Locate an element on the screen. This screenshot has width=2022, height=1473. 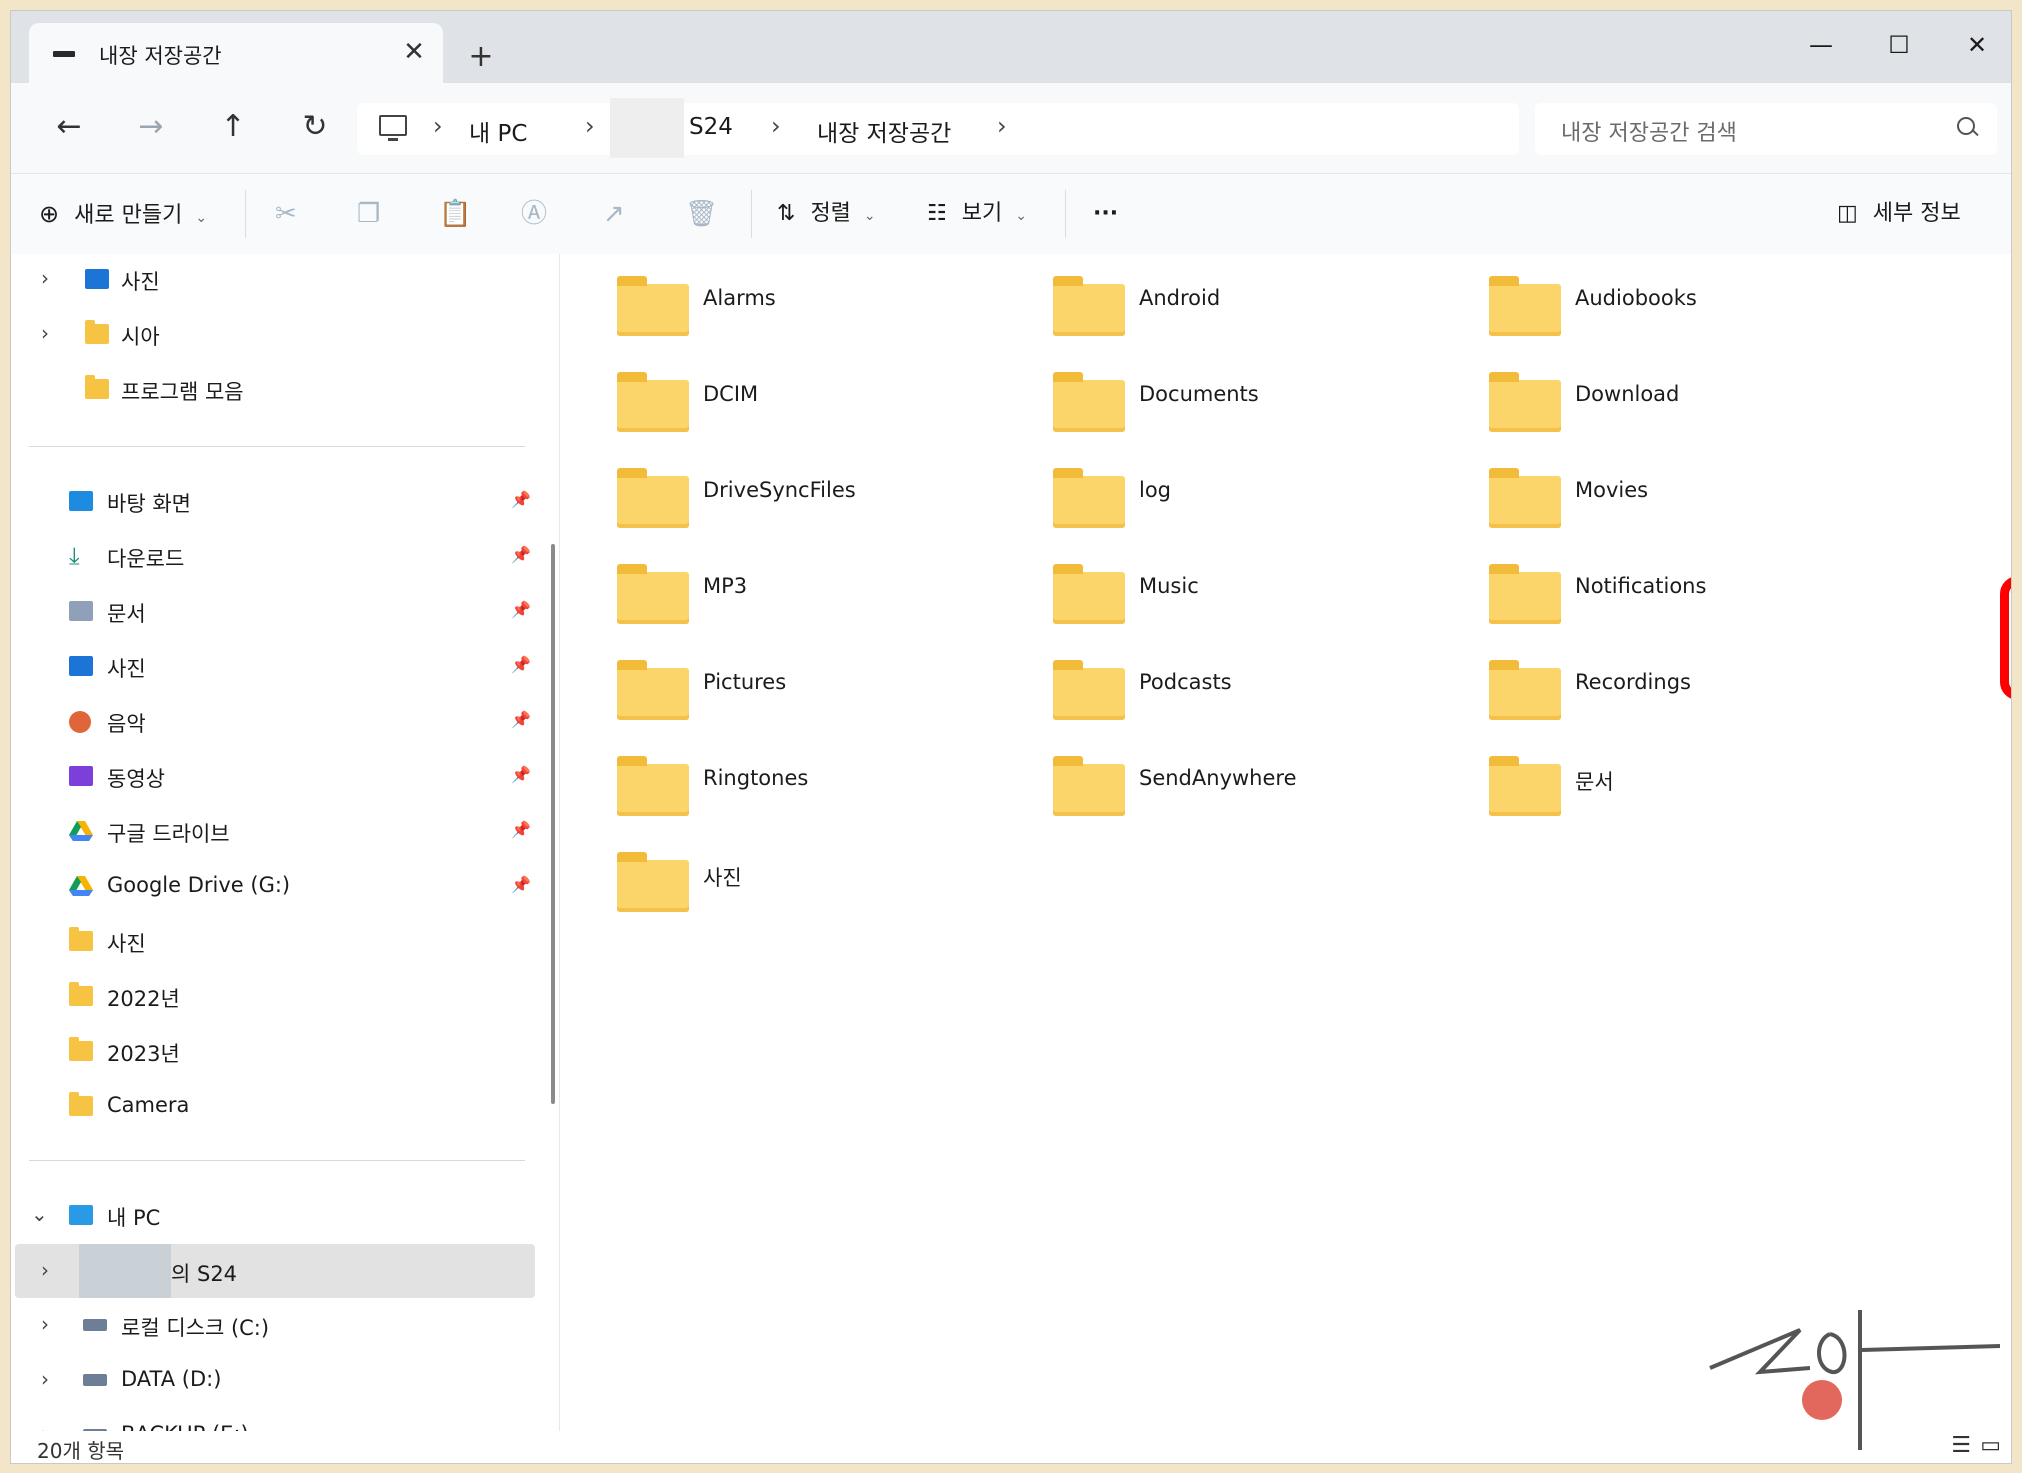
sidebar-item-google-drive-g: Google Drive (G:) 📌 is located at coordinates (285, 886).